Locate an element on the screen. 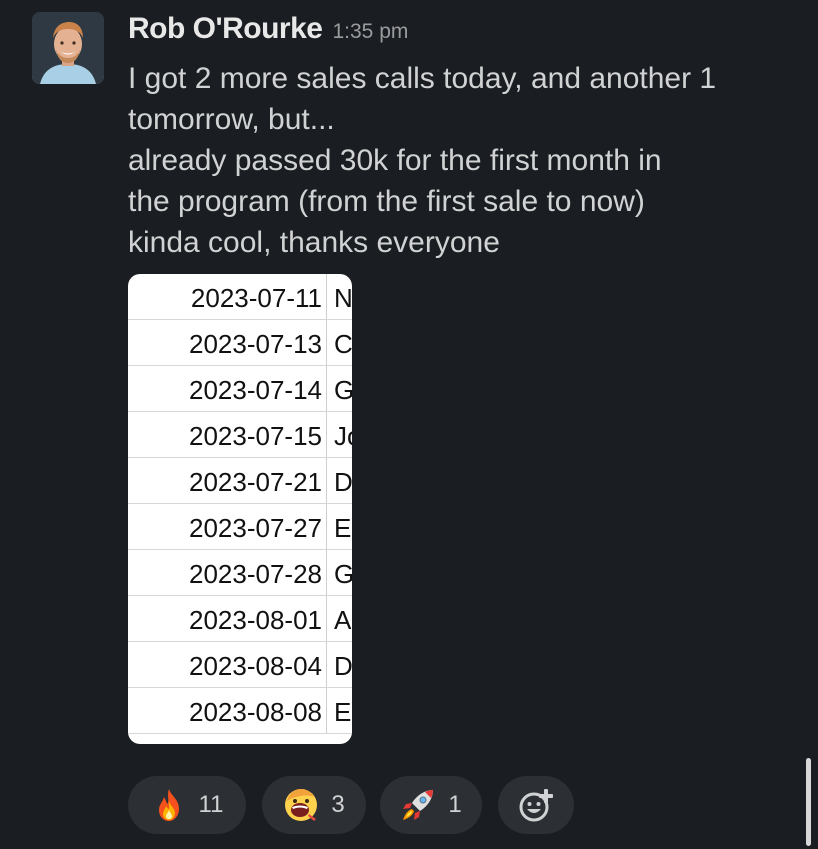 This screenshot has width=818, height=849. date-cell: 2023-07-21 is located at coordinates (255, 482).